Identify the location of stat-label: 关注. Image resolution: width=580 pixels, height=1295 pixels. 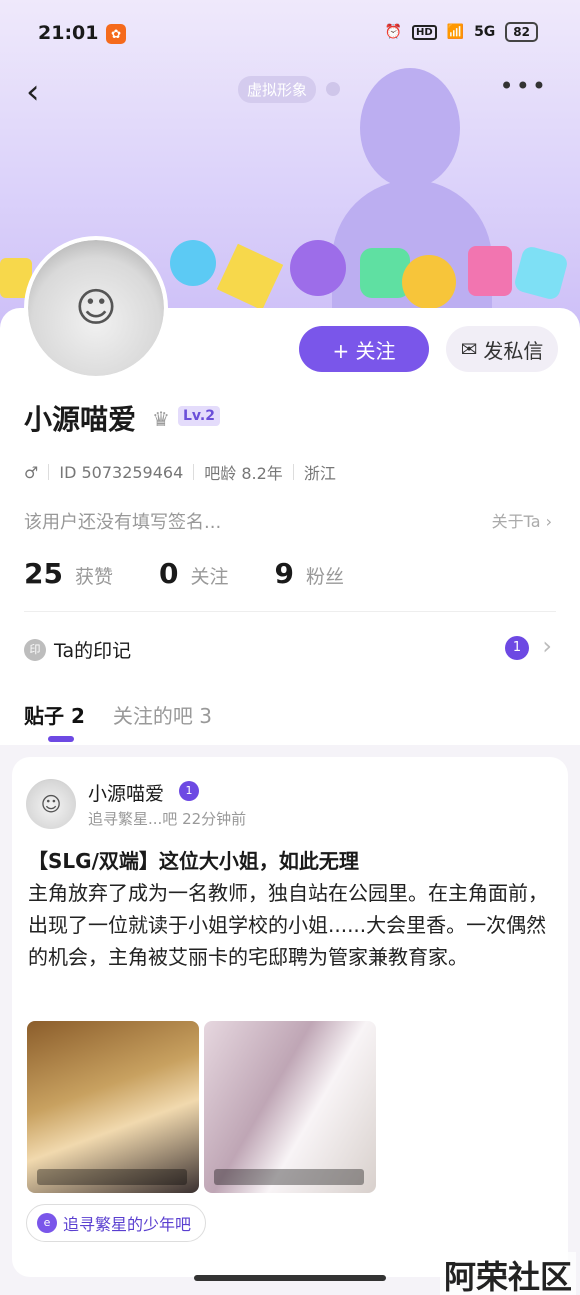
(209, 577).